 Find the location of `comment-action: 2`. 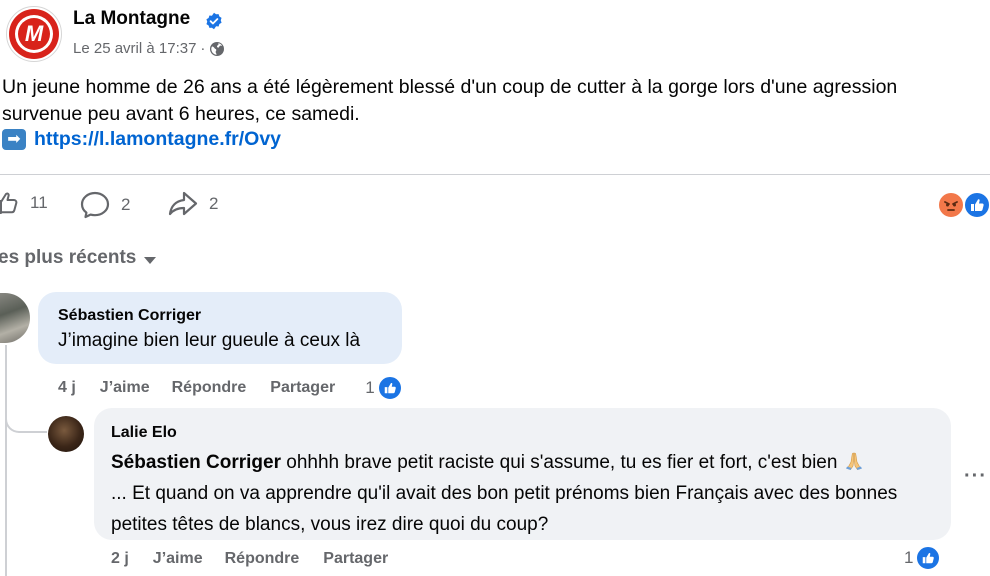

comment-action: 2 is located at coordinates (104, 205).